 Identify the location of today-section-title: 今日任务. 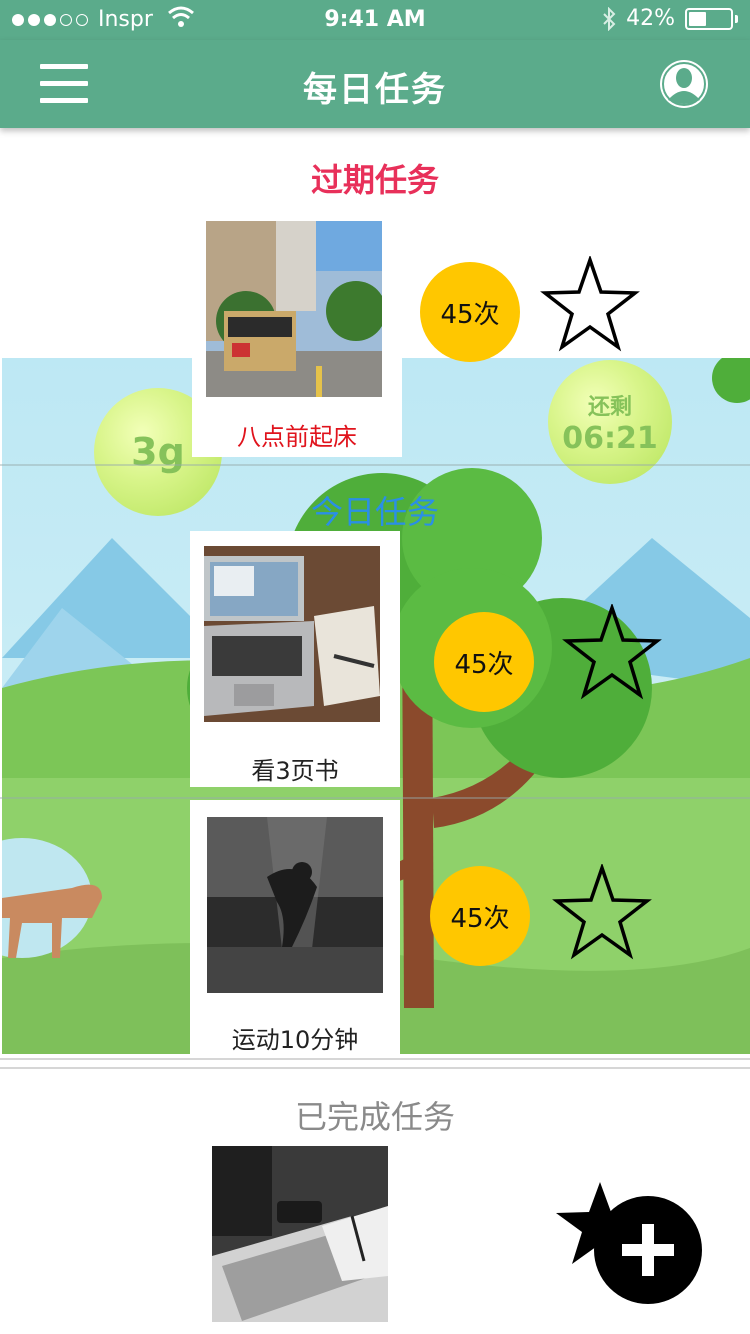
(374, 512).